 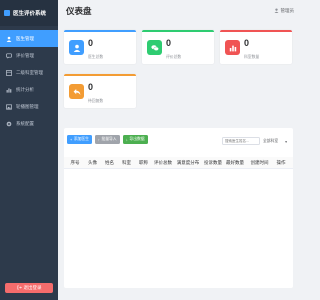 What do you see at coordinates (100, 47) in the screenshot?
I see `stat-card-doctors: 0 医生总数` at bounding box center [100, 47].